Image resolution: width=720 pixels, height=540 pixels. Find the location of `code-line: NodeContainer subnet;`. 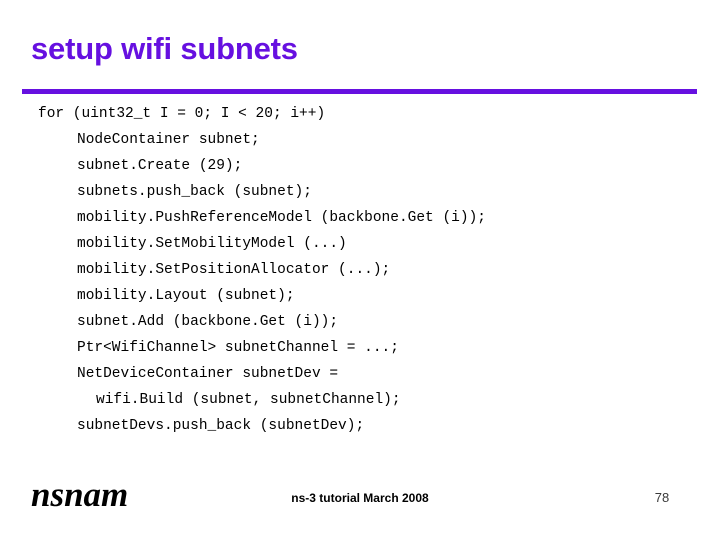

code-line: NodeContainer subnet; is located at coordinates (168, 140).